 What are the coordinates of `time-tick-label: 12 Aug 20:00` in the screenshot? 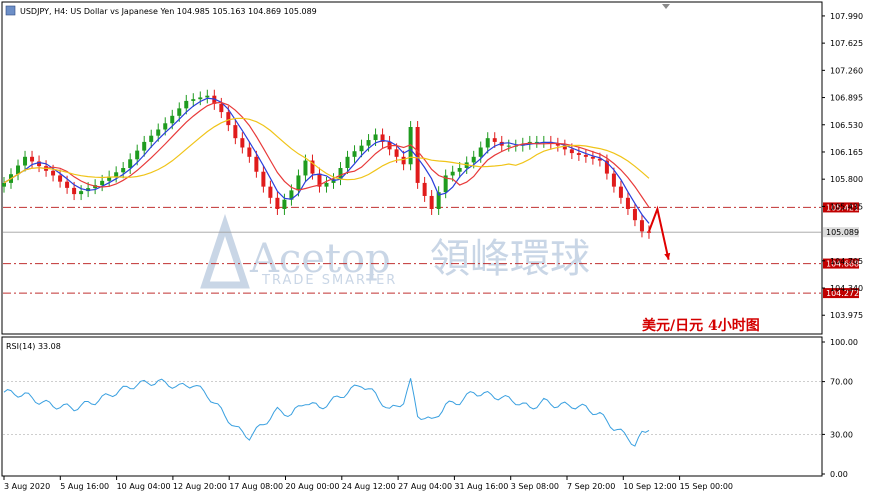 It's located at (200, 486).